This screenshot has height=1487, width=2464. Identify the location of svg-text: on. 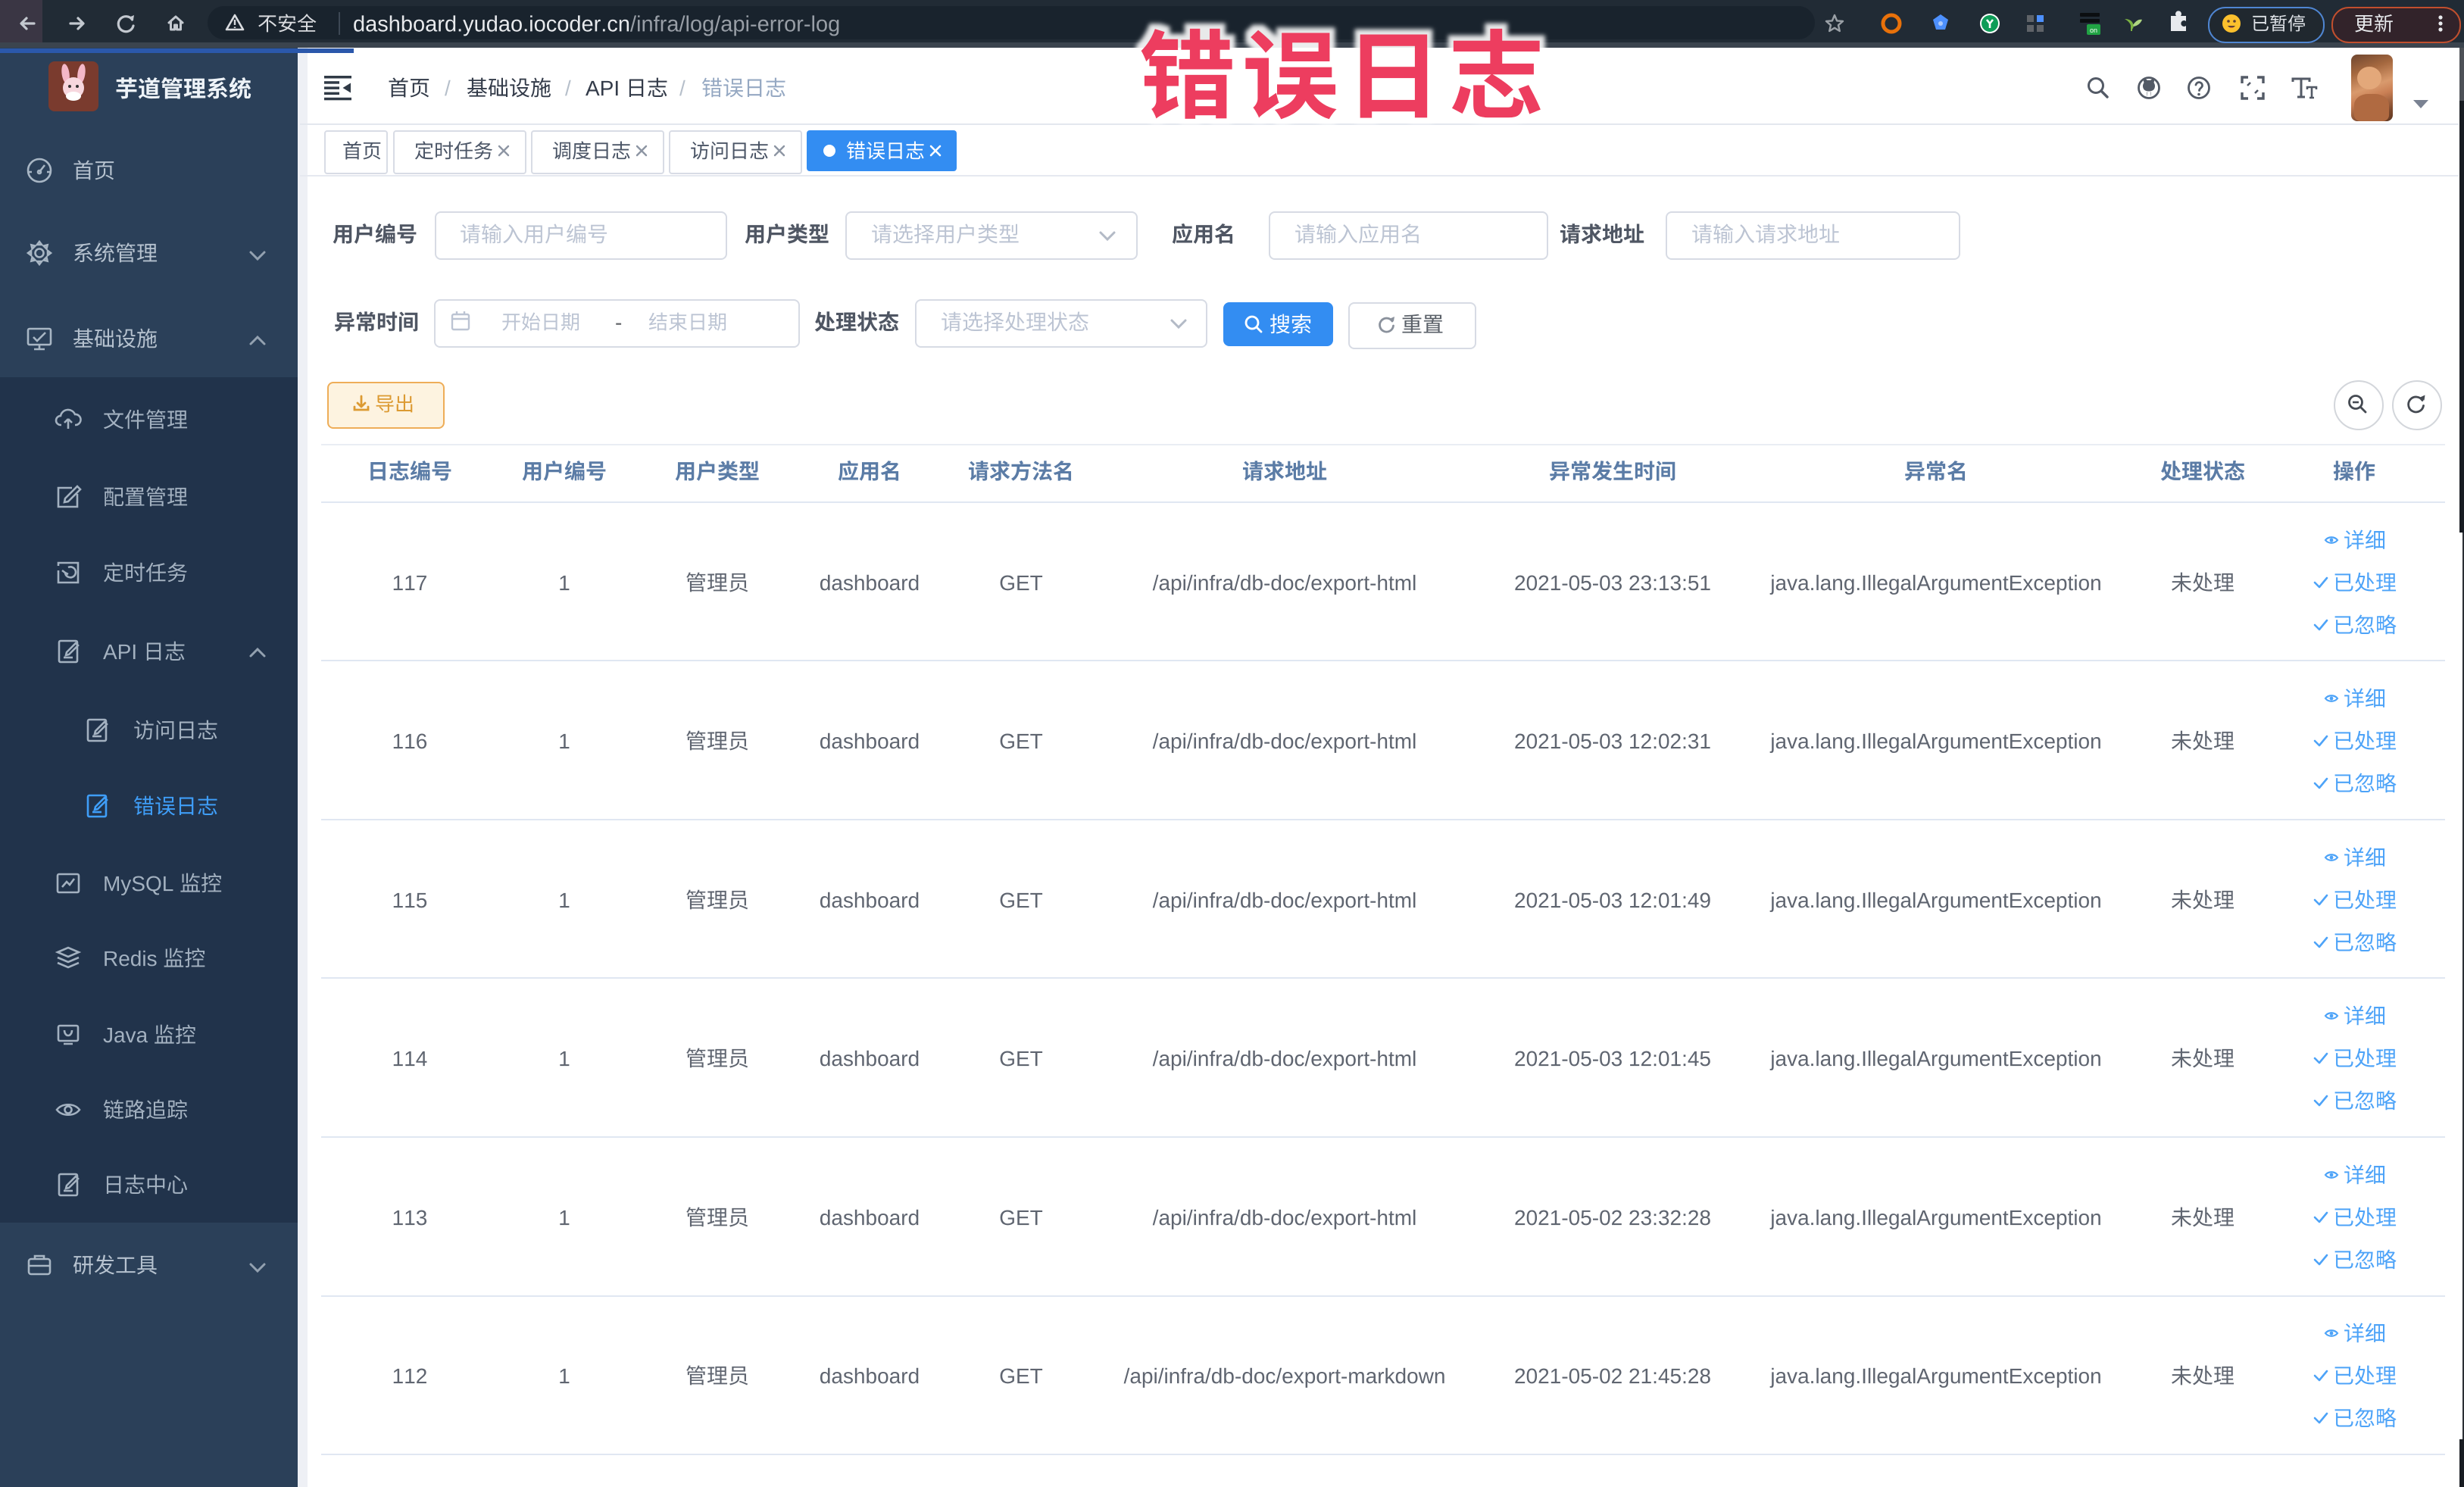
(2093, 30).